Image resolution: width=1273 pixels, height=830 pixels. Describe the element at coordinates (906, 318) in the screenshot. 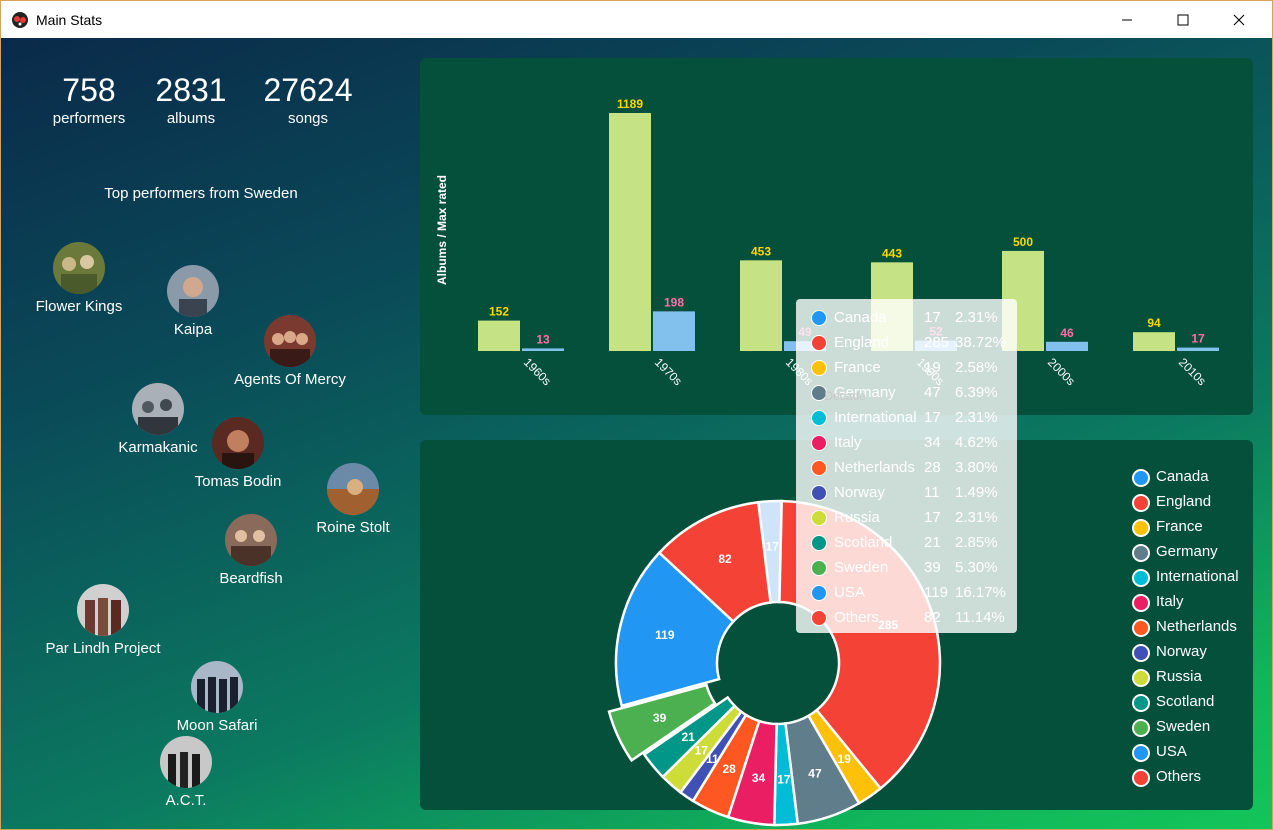

I see `tooltip-row-canada: Canada 17 2.31%` at that location.